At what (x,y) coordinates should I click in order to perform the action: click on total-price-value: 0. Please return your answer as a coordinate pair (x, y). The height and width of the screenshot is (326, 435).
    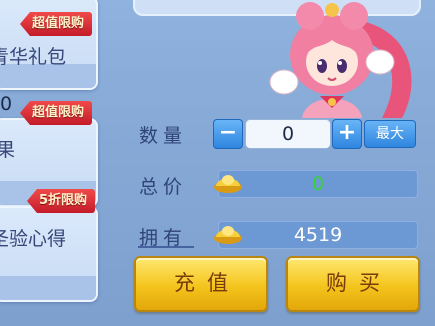
    Looking at the image, I should click on (318, 184).